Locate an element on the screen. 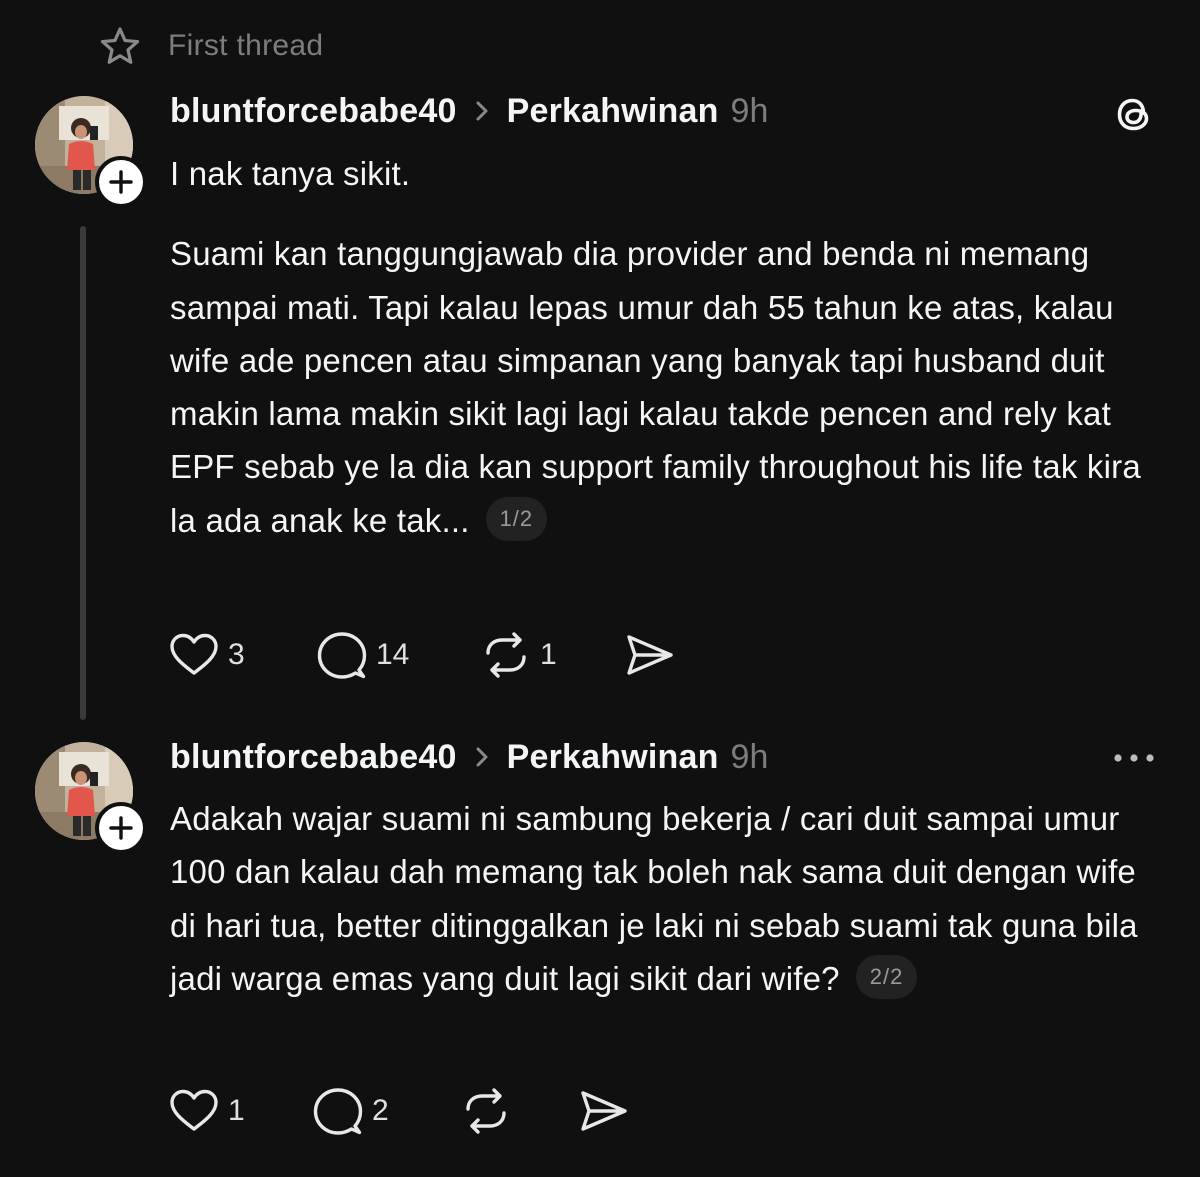 The image size is (1200, 1177). repost-count: 1 is located at coordinates (548, 654).